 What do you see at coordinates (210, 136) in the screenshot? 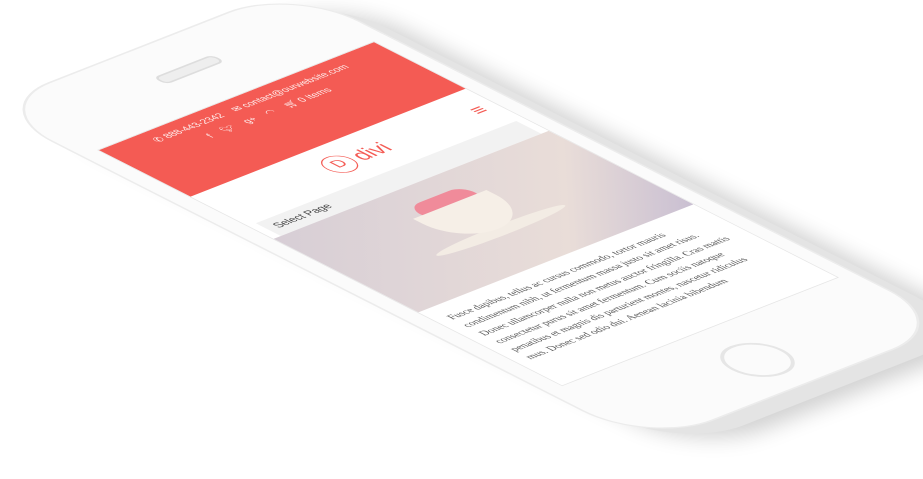
I see `facebook-icon: f` at bounding box center [210, 136].